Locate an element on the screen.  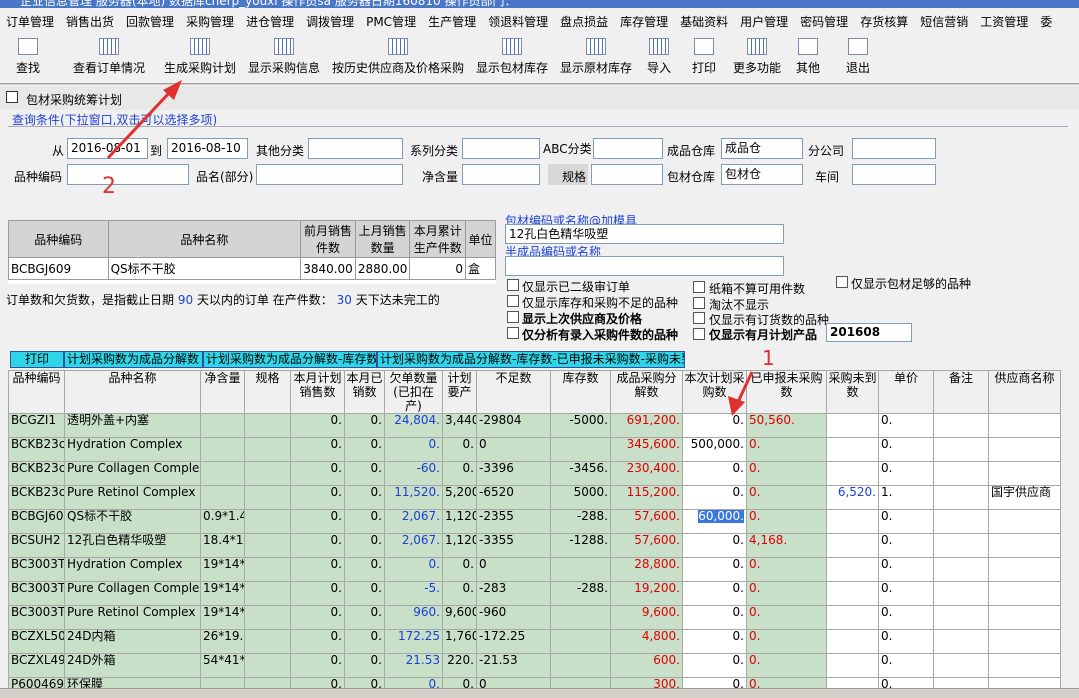
grid-cell: 60,000. is located at coordinates (714, 521).